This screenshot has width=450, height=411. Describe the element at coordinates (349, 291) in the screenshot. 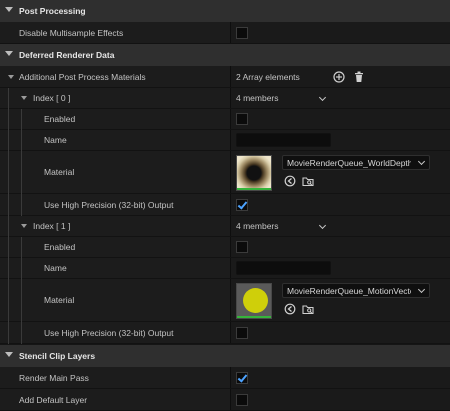

I see `material-asset-name: MovieRenderQueue_MotionVectors` at that location.